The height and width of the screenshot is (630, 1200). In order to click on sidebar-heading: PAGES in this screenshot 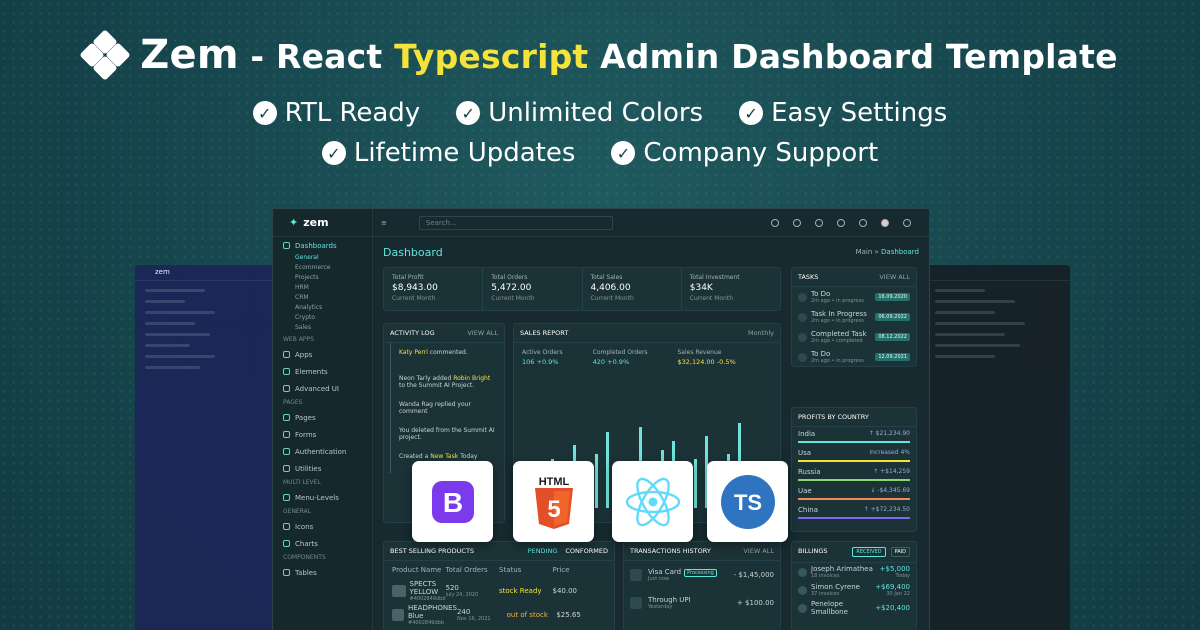, I will do `click(293, 402)`.